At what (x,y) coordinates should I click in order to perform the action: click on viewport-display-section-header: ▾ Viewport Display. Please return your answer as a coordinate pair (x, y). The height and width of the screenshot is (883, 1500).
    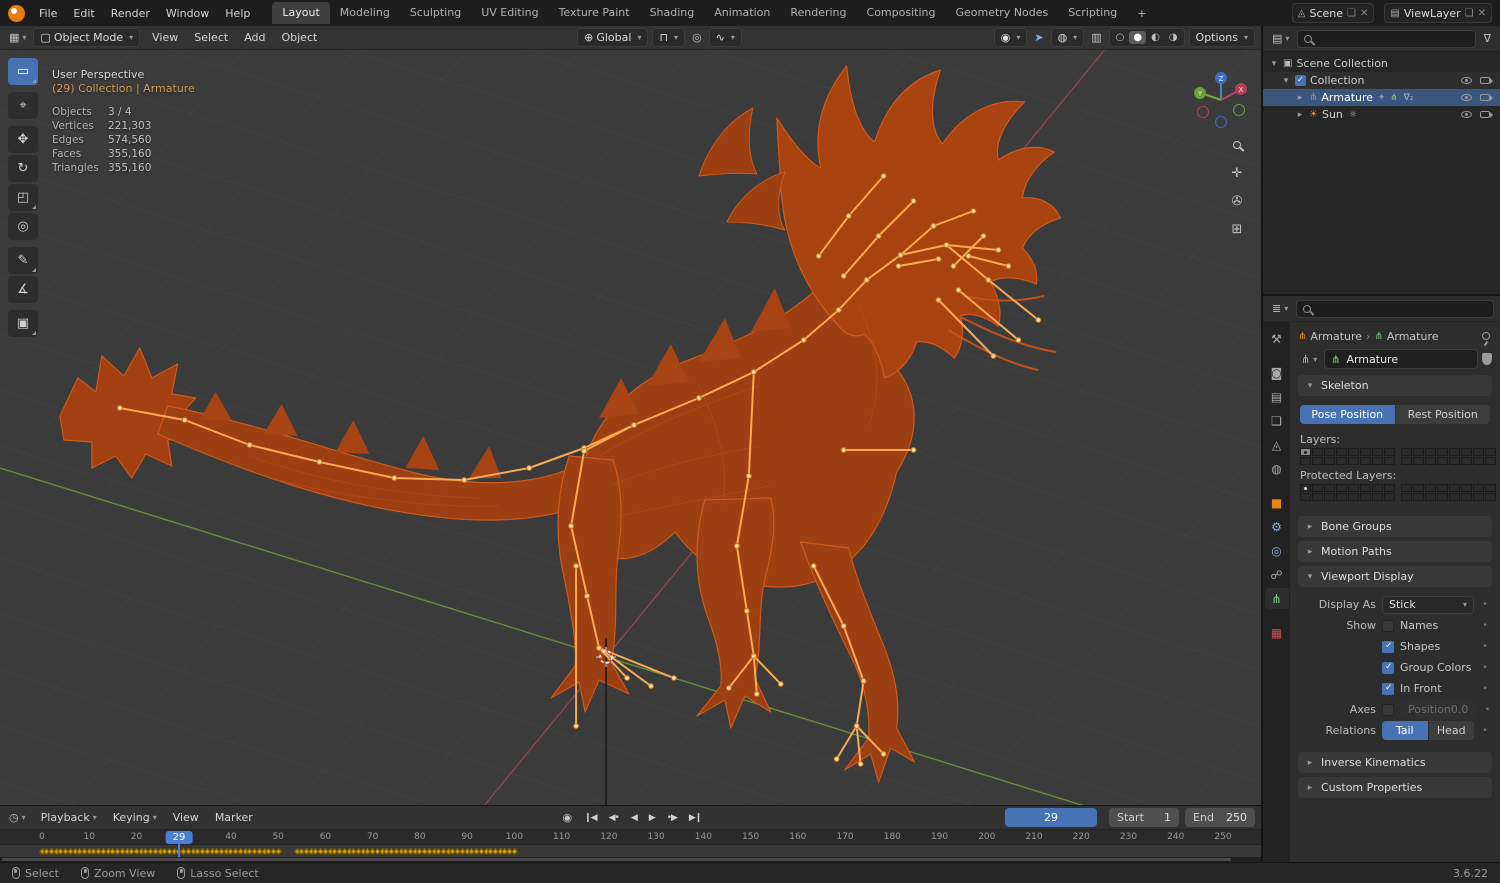
    Looking at the image, I should click on (1395, 576).